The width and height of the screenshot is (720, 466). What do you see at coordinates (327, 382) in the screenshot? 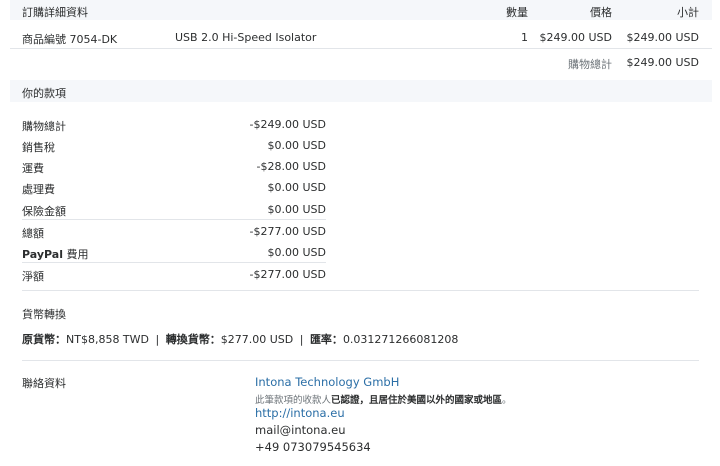
I see `merchant-name-link: Intona Technology GmbH` at bounding box center [327, 382].